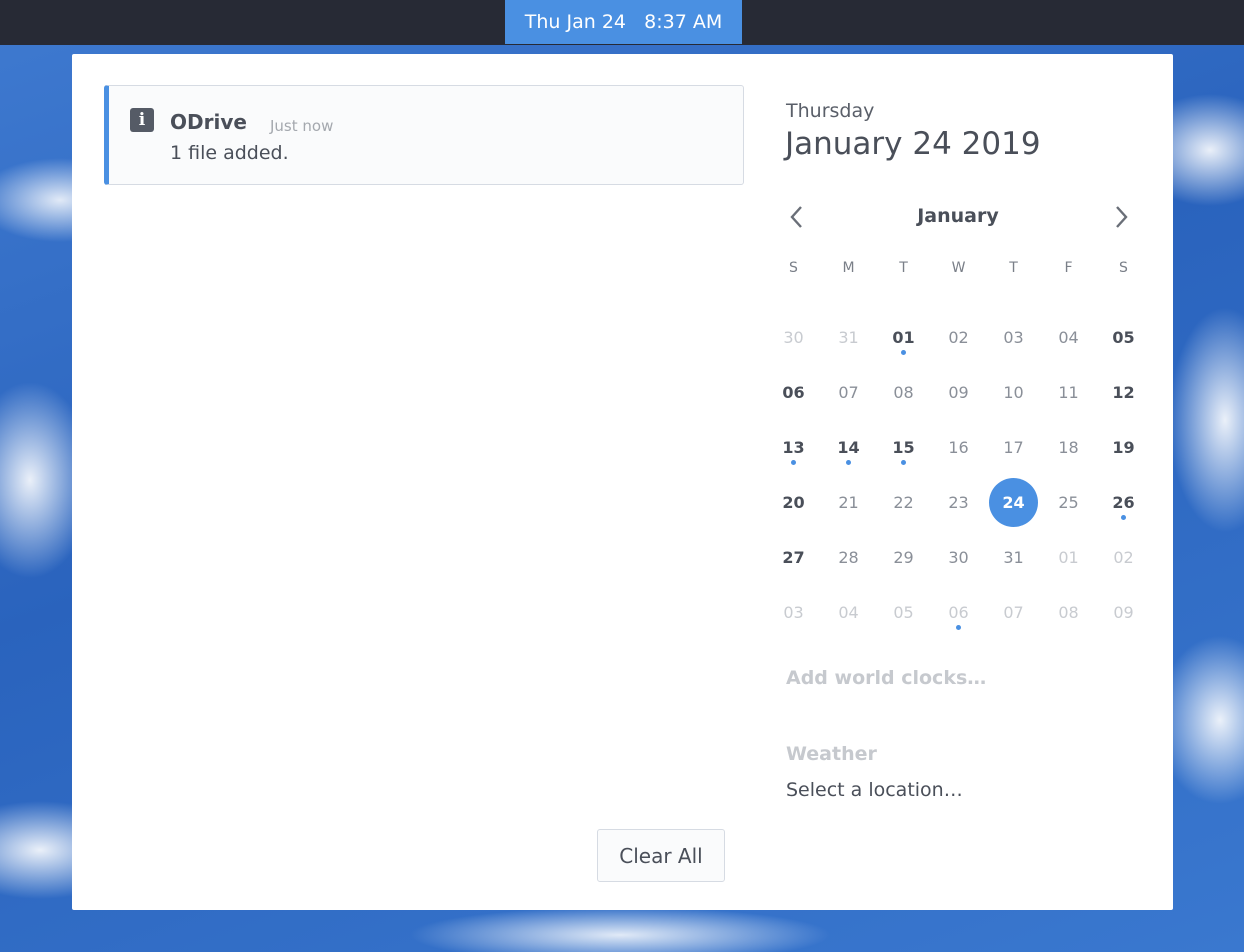  What do you see at coordinates (1013, 268) in the screenshot?
I see `weekday-label: T` at bounding box center [1013, 268].